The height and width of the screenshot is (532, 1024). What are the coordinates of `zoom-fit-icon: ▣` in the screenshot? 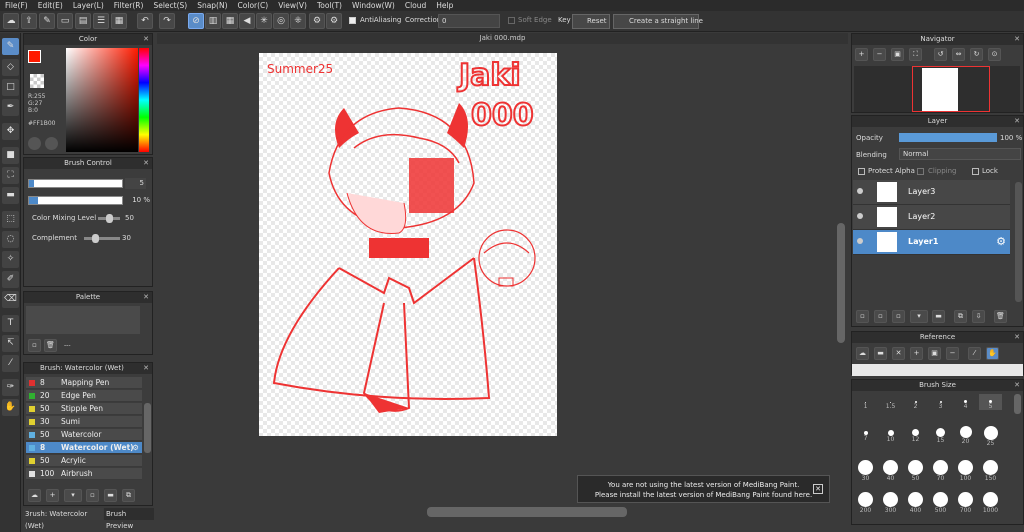 It's located at (897, 54).